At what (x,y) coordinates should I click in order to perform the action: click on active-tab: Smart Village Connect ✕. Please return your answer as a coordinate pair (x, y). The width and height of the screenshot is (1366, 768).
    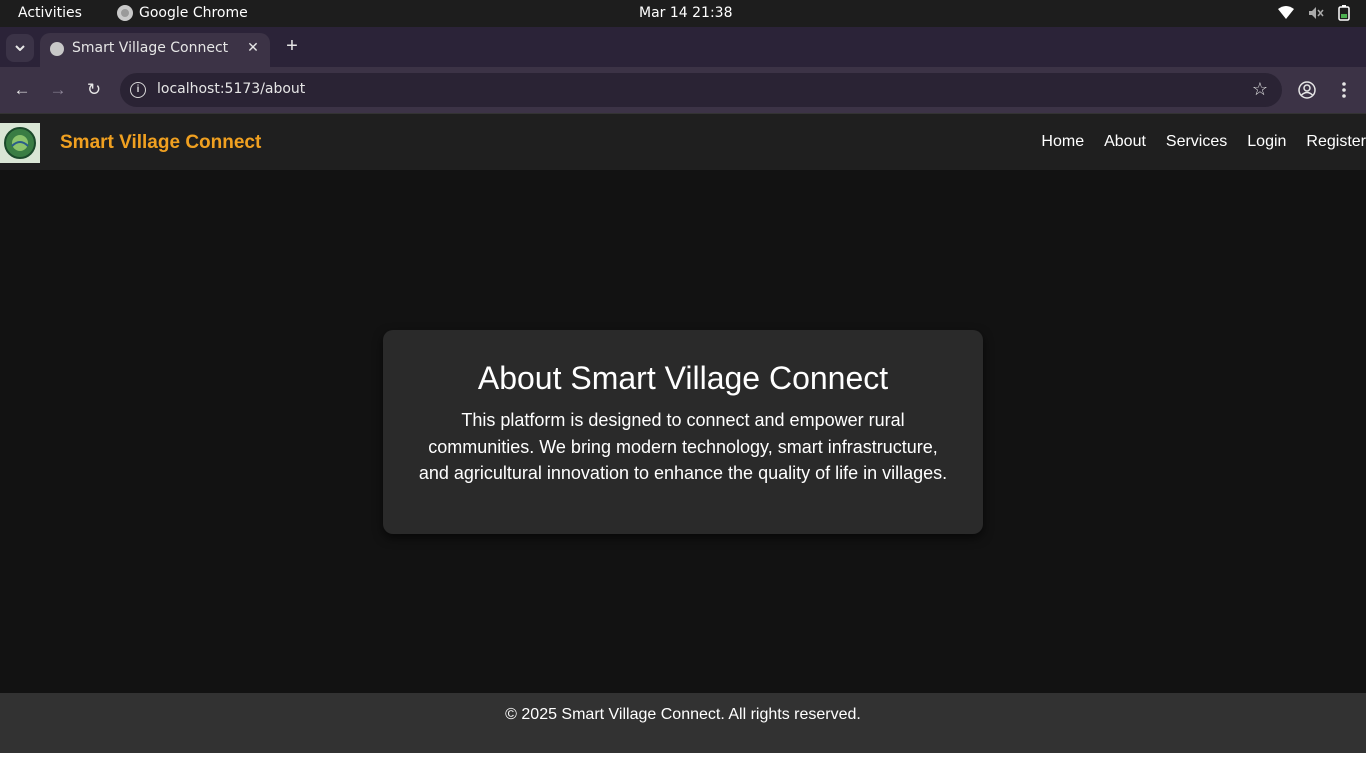
    Looking at the image, I should click on (155, 50).